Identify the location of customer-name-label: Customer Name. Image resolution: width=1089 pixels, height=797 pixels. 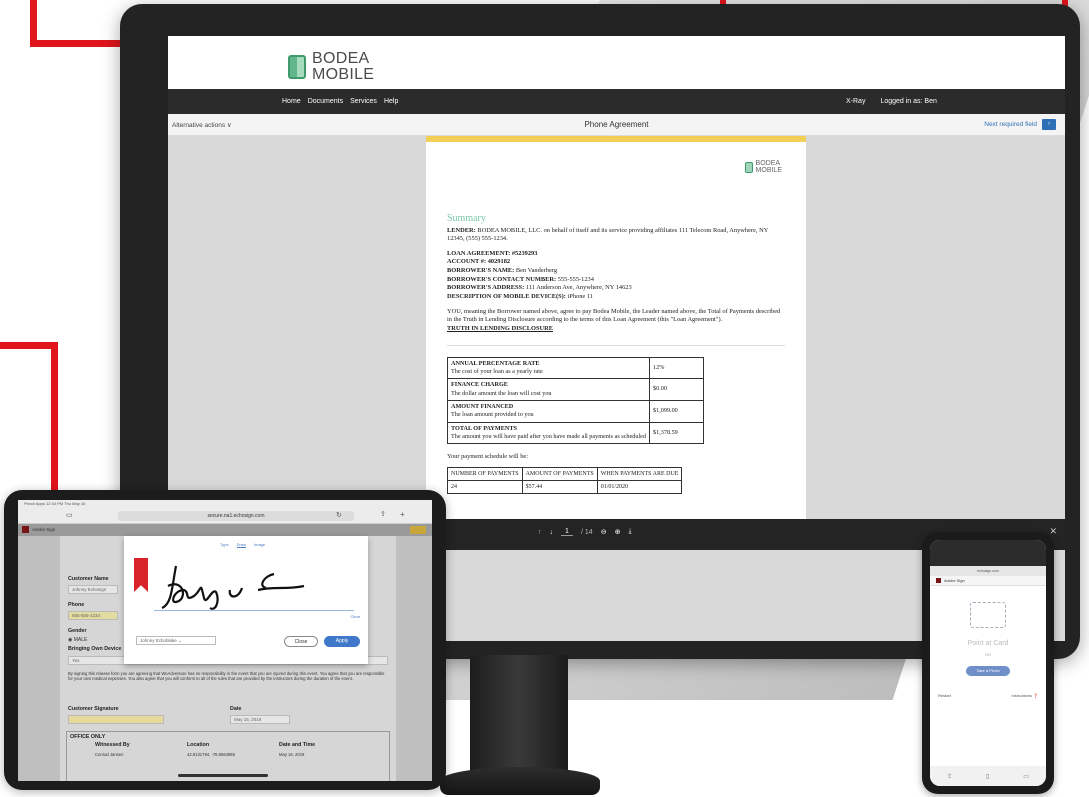
(88, 579).